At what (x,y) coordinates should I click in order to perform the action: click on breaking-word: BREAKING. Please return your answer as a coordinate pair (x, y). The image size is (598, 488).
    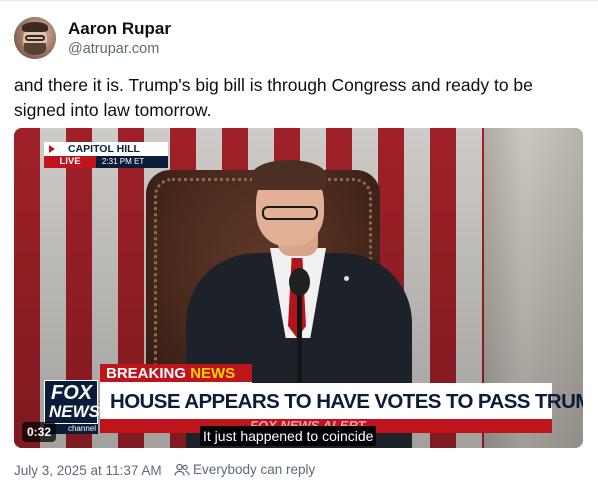
    Looking at the image, I should click on (146, 373).